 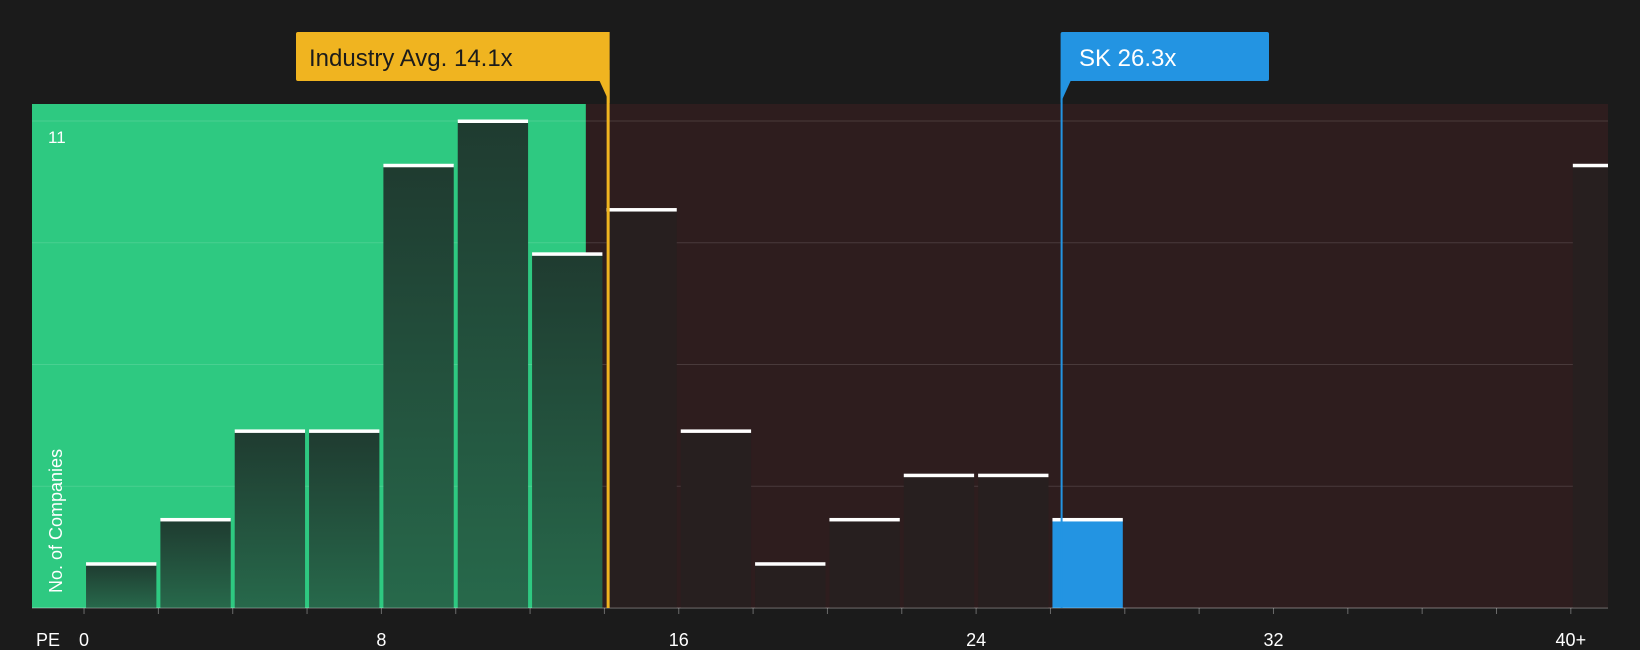 I want to click on x-tick-label: 16, so click(x=679, y=640).